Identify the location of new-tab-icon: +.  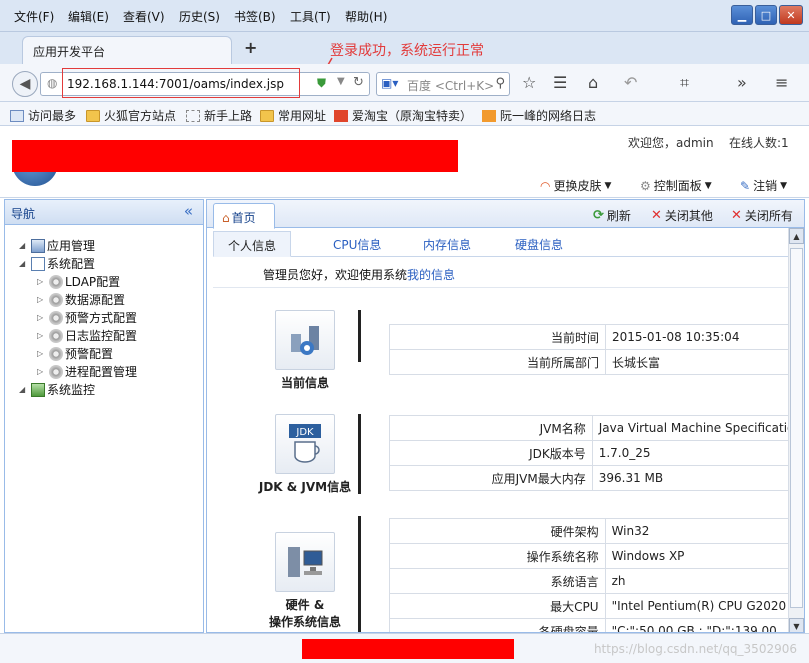
(250, 47).